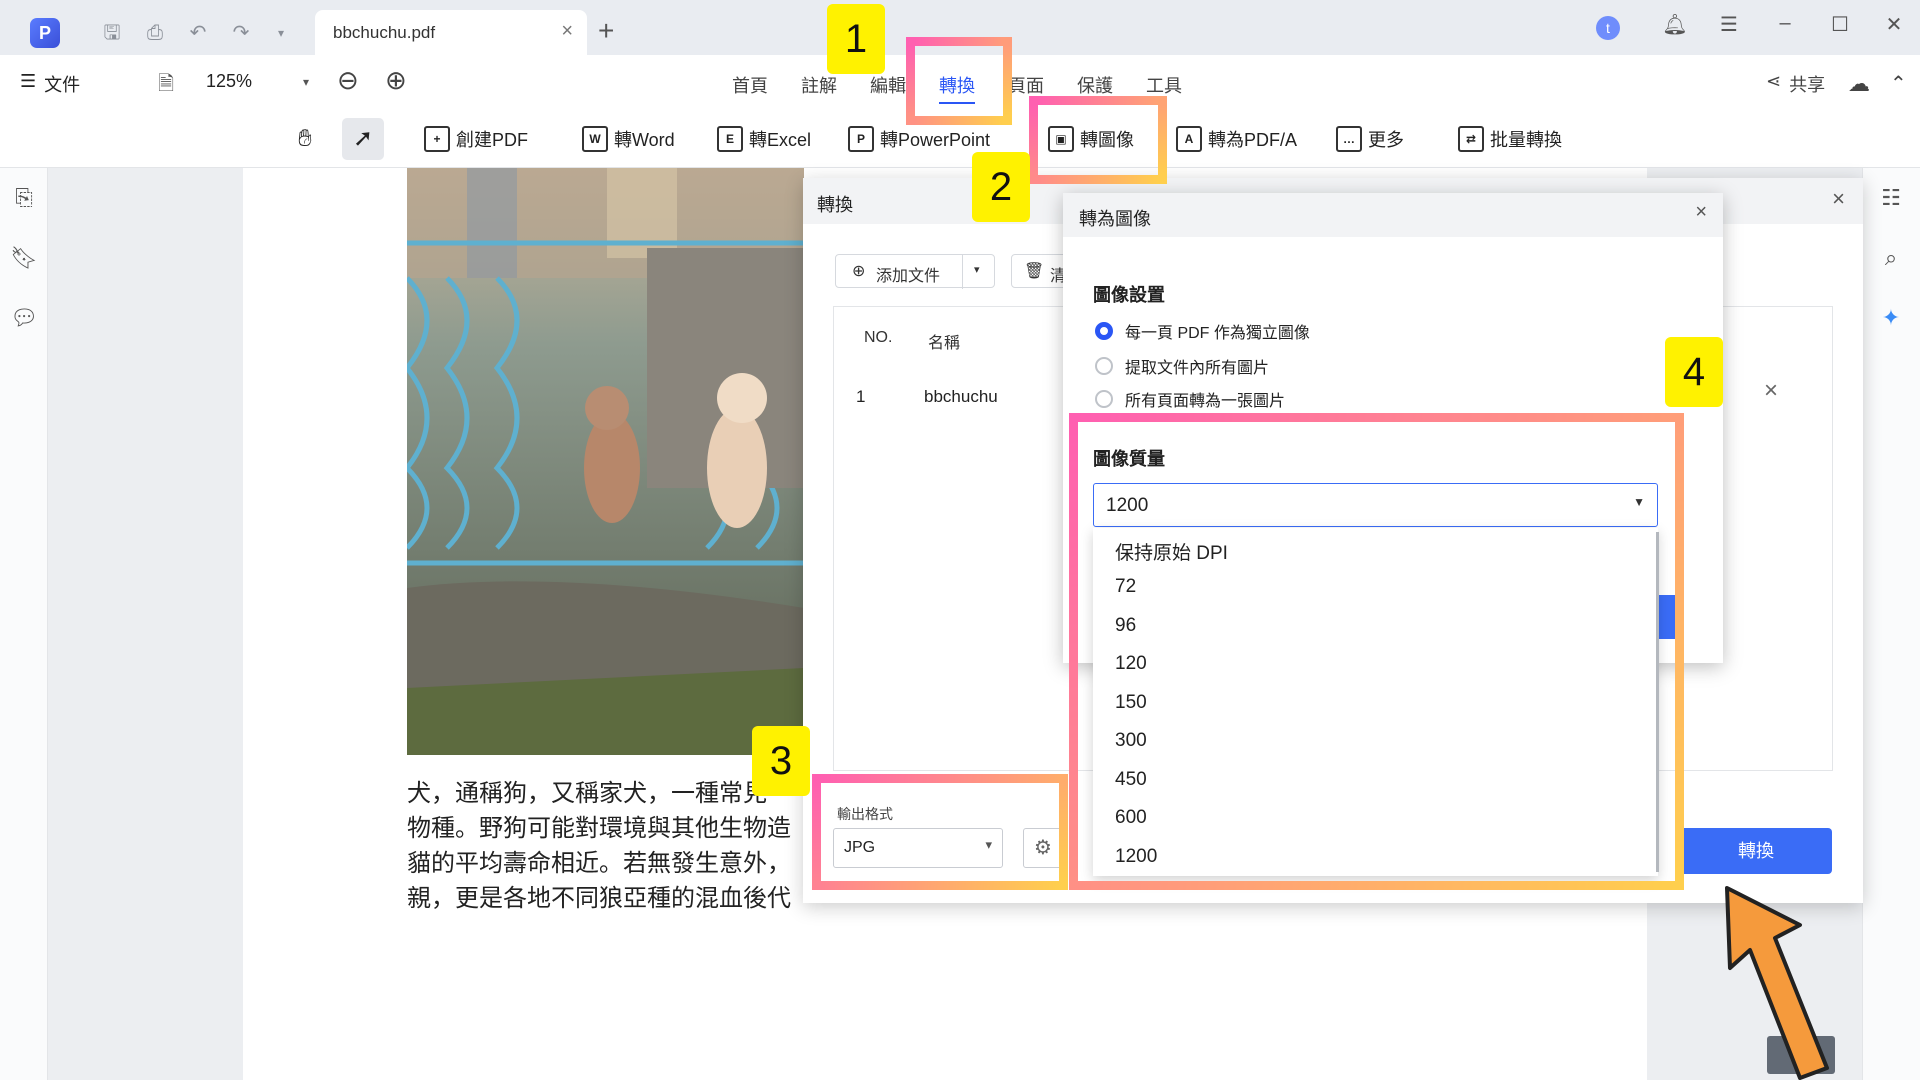 Image resolution: width=1920 pixels, height=1080 pixels. I want to click on window-close-icon: ✕, so click(1894, 24).